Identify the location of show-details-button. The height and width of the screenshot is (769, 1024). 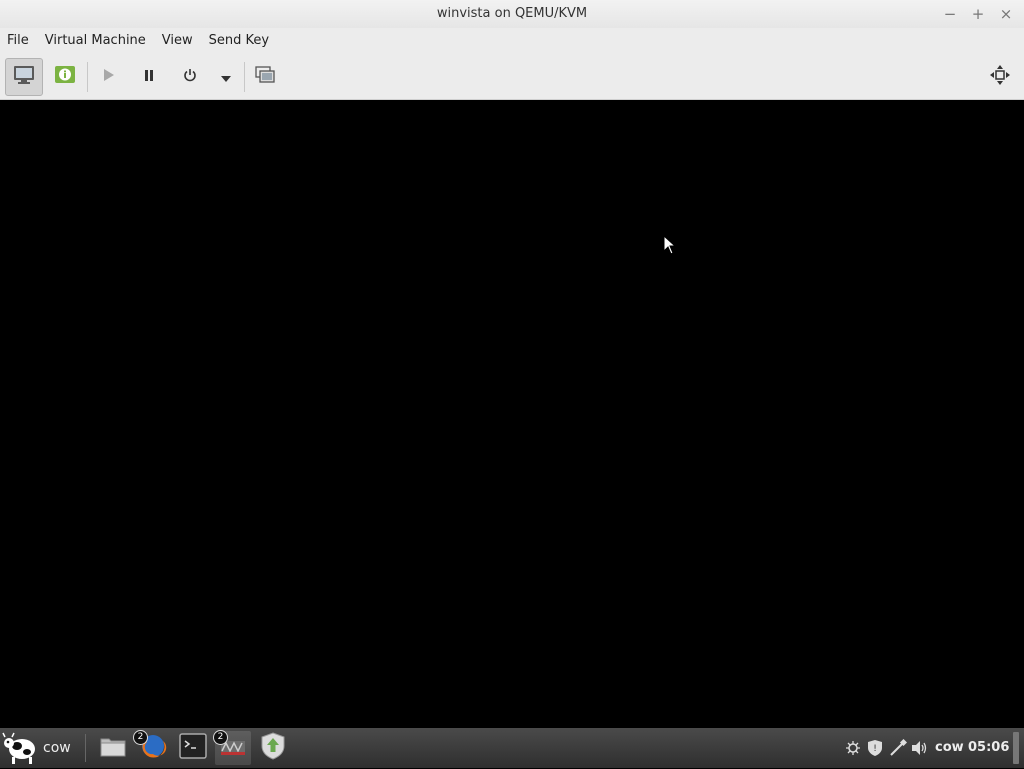
(65, 77).